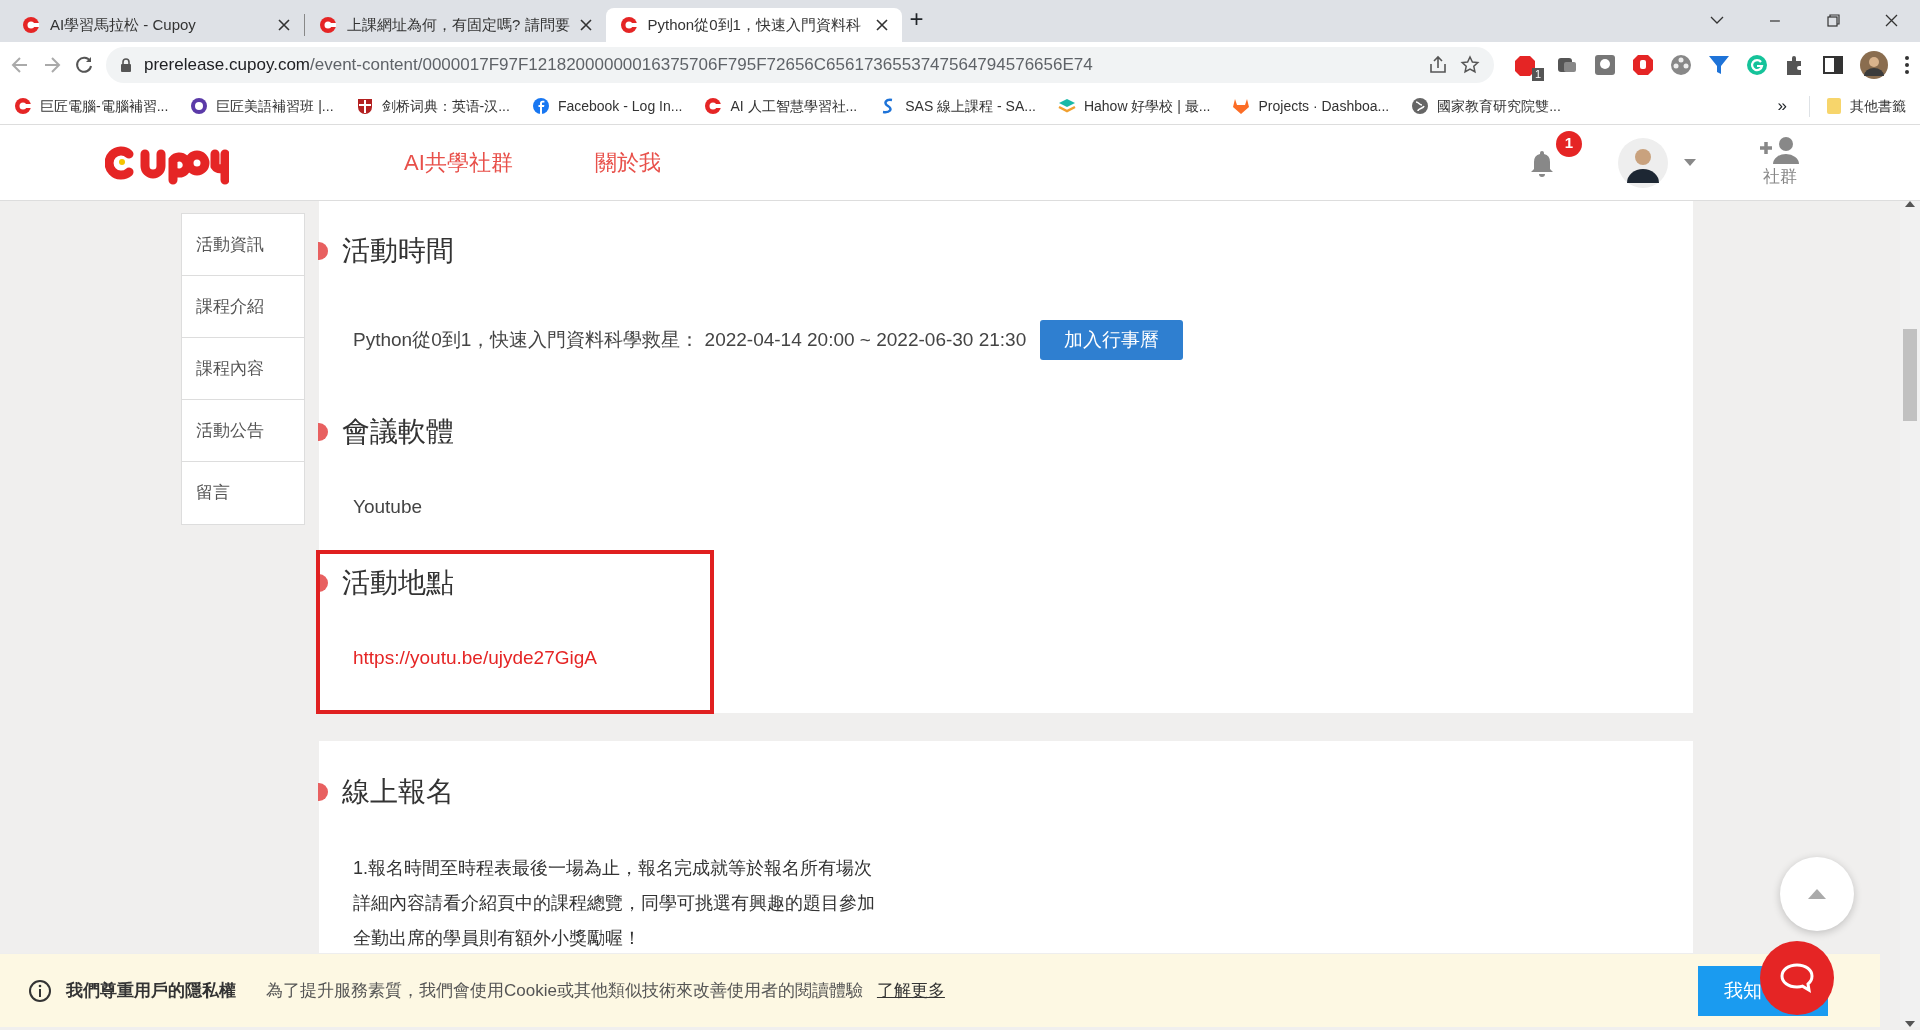 The width and height of the screenshot is (1920, 1030). What do you see at coordinates (1066, 106) in the screenshot?
I see `layers-icon` at bounding box center [1066, 106].